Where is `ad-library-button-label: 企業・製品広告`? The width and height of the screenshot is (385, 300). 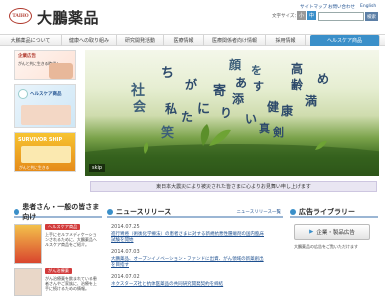
ad-library-button-label: 企業・製品広告 is located at coordinates (335, 233).